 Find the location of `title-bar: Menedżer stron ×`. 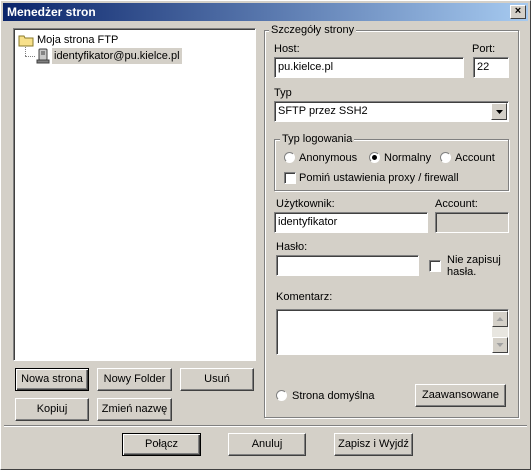

title-bar: Menedżer stron × is located at coordinates (265, 12).